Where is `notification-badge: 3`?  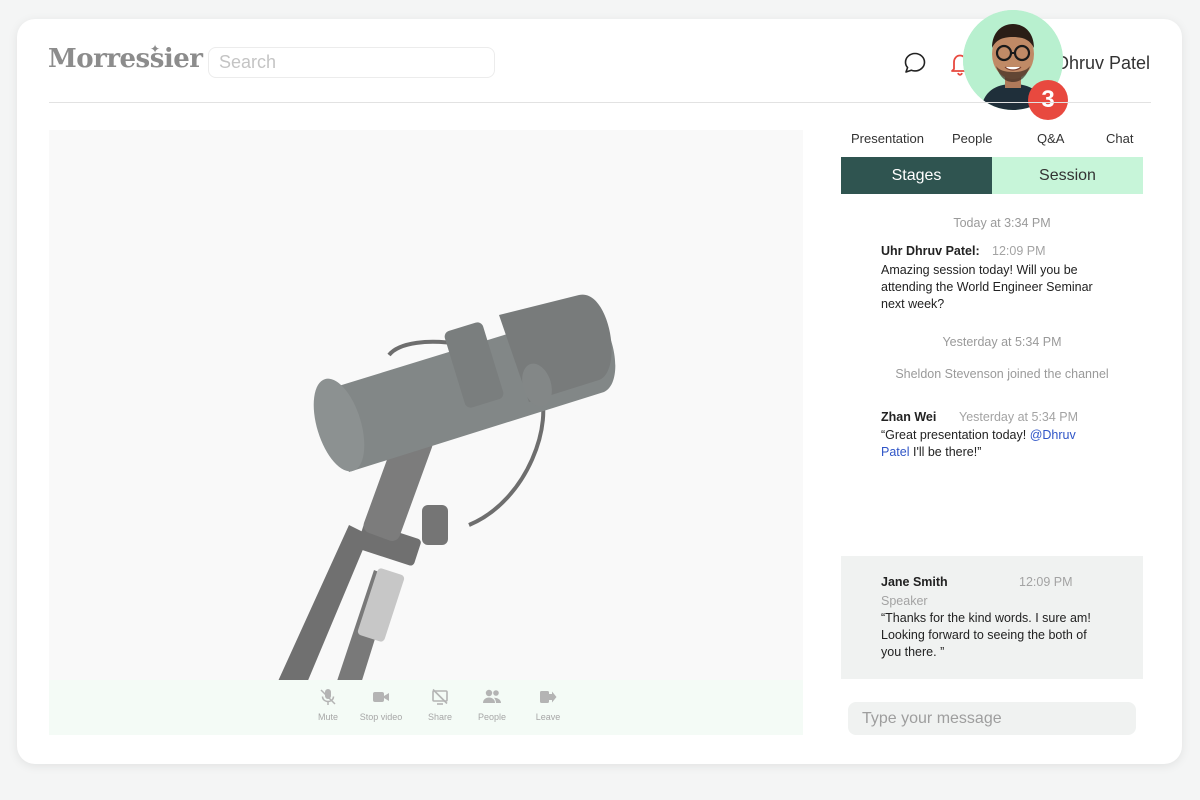
notification-badge: 3 is located at coordinates (1048, 100).